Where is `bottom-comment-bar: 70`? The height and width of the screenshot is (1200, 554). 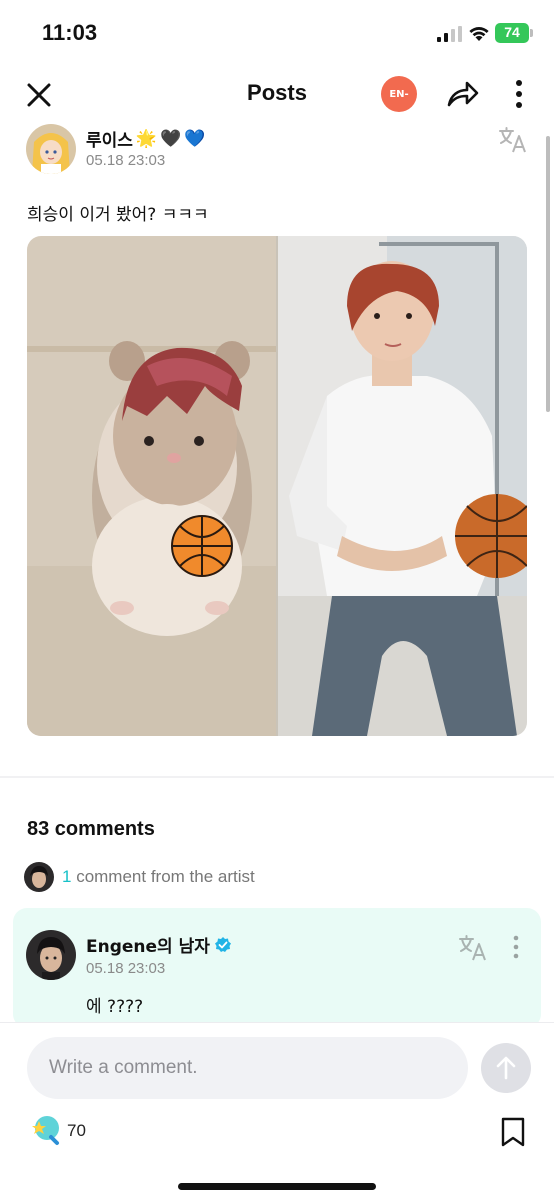
bottom-comment-bar: 70 is located at coordinates (277, 1111).